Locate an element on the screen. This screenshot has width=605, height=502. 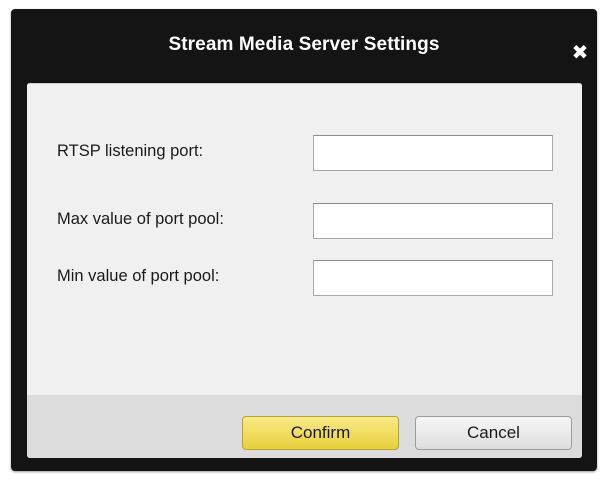
rtsp-port-label: RTSP listening port: is located at coordinates (130, 151).